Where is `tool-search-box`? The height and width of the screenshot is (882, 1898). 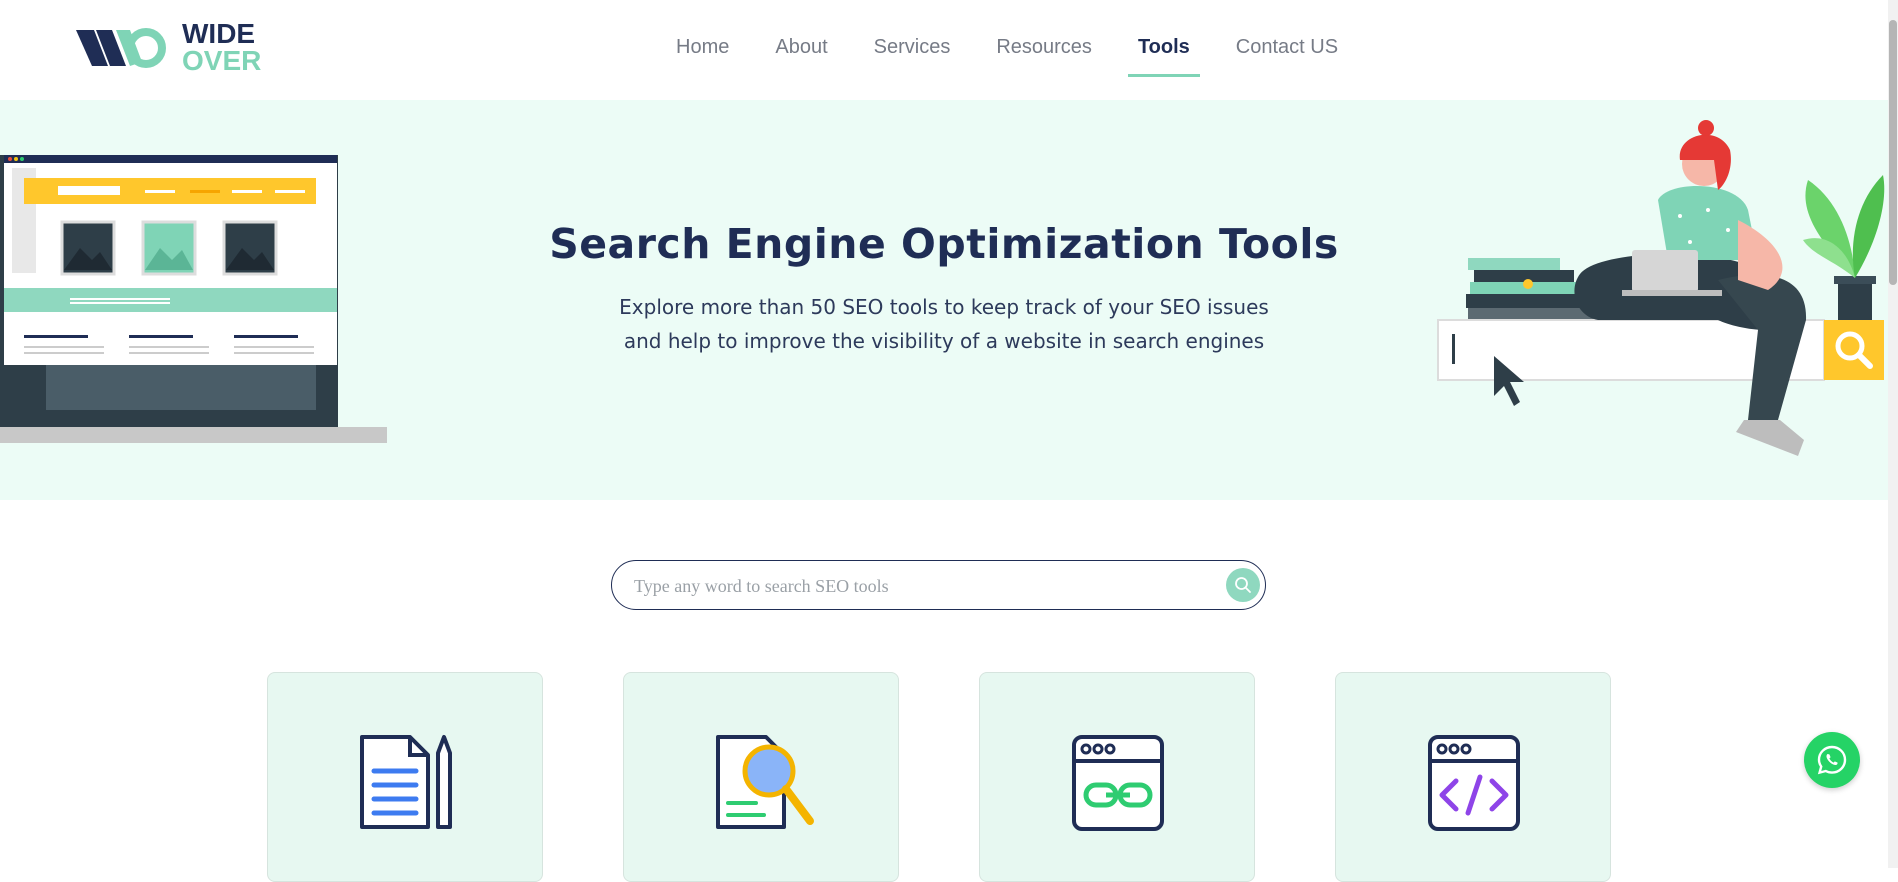
tool-search-box is located at coordinates (938, 585).